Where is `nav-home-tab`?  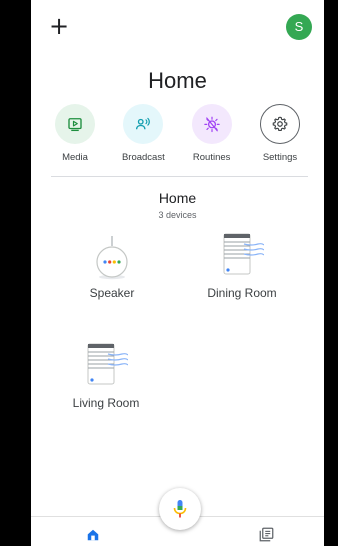
nav-home-tab is located at coordinates (93, 537).